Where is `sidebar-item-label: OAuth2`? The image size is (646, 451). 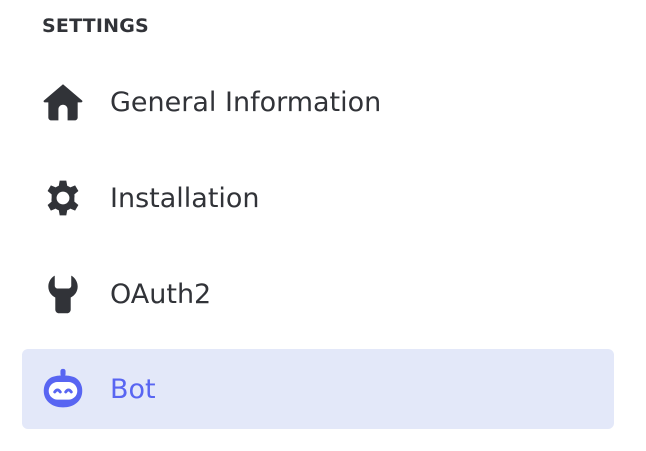
sidebar-item-label: OAuth2 is located at coordinates (161, 294).